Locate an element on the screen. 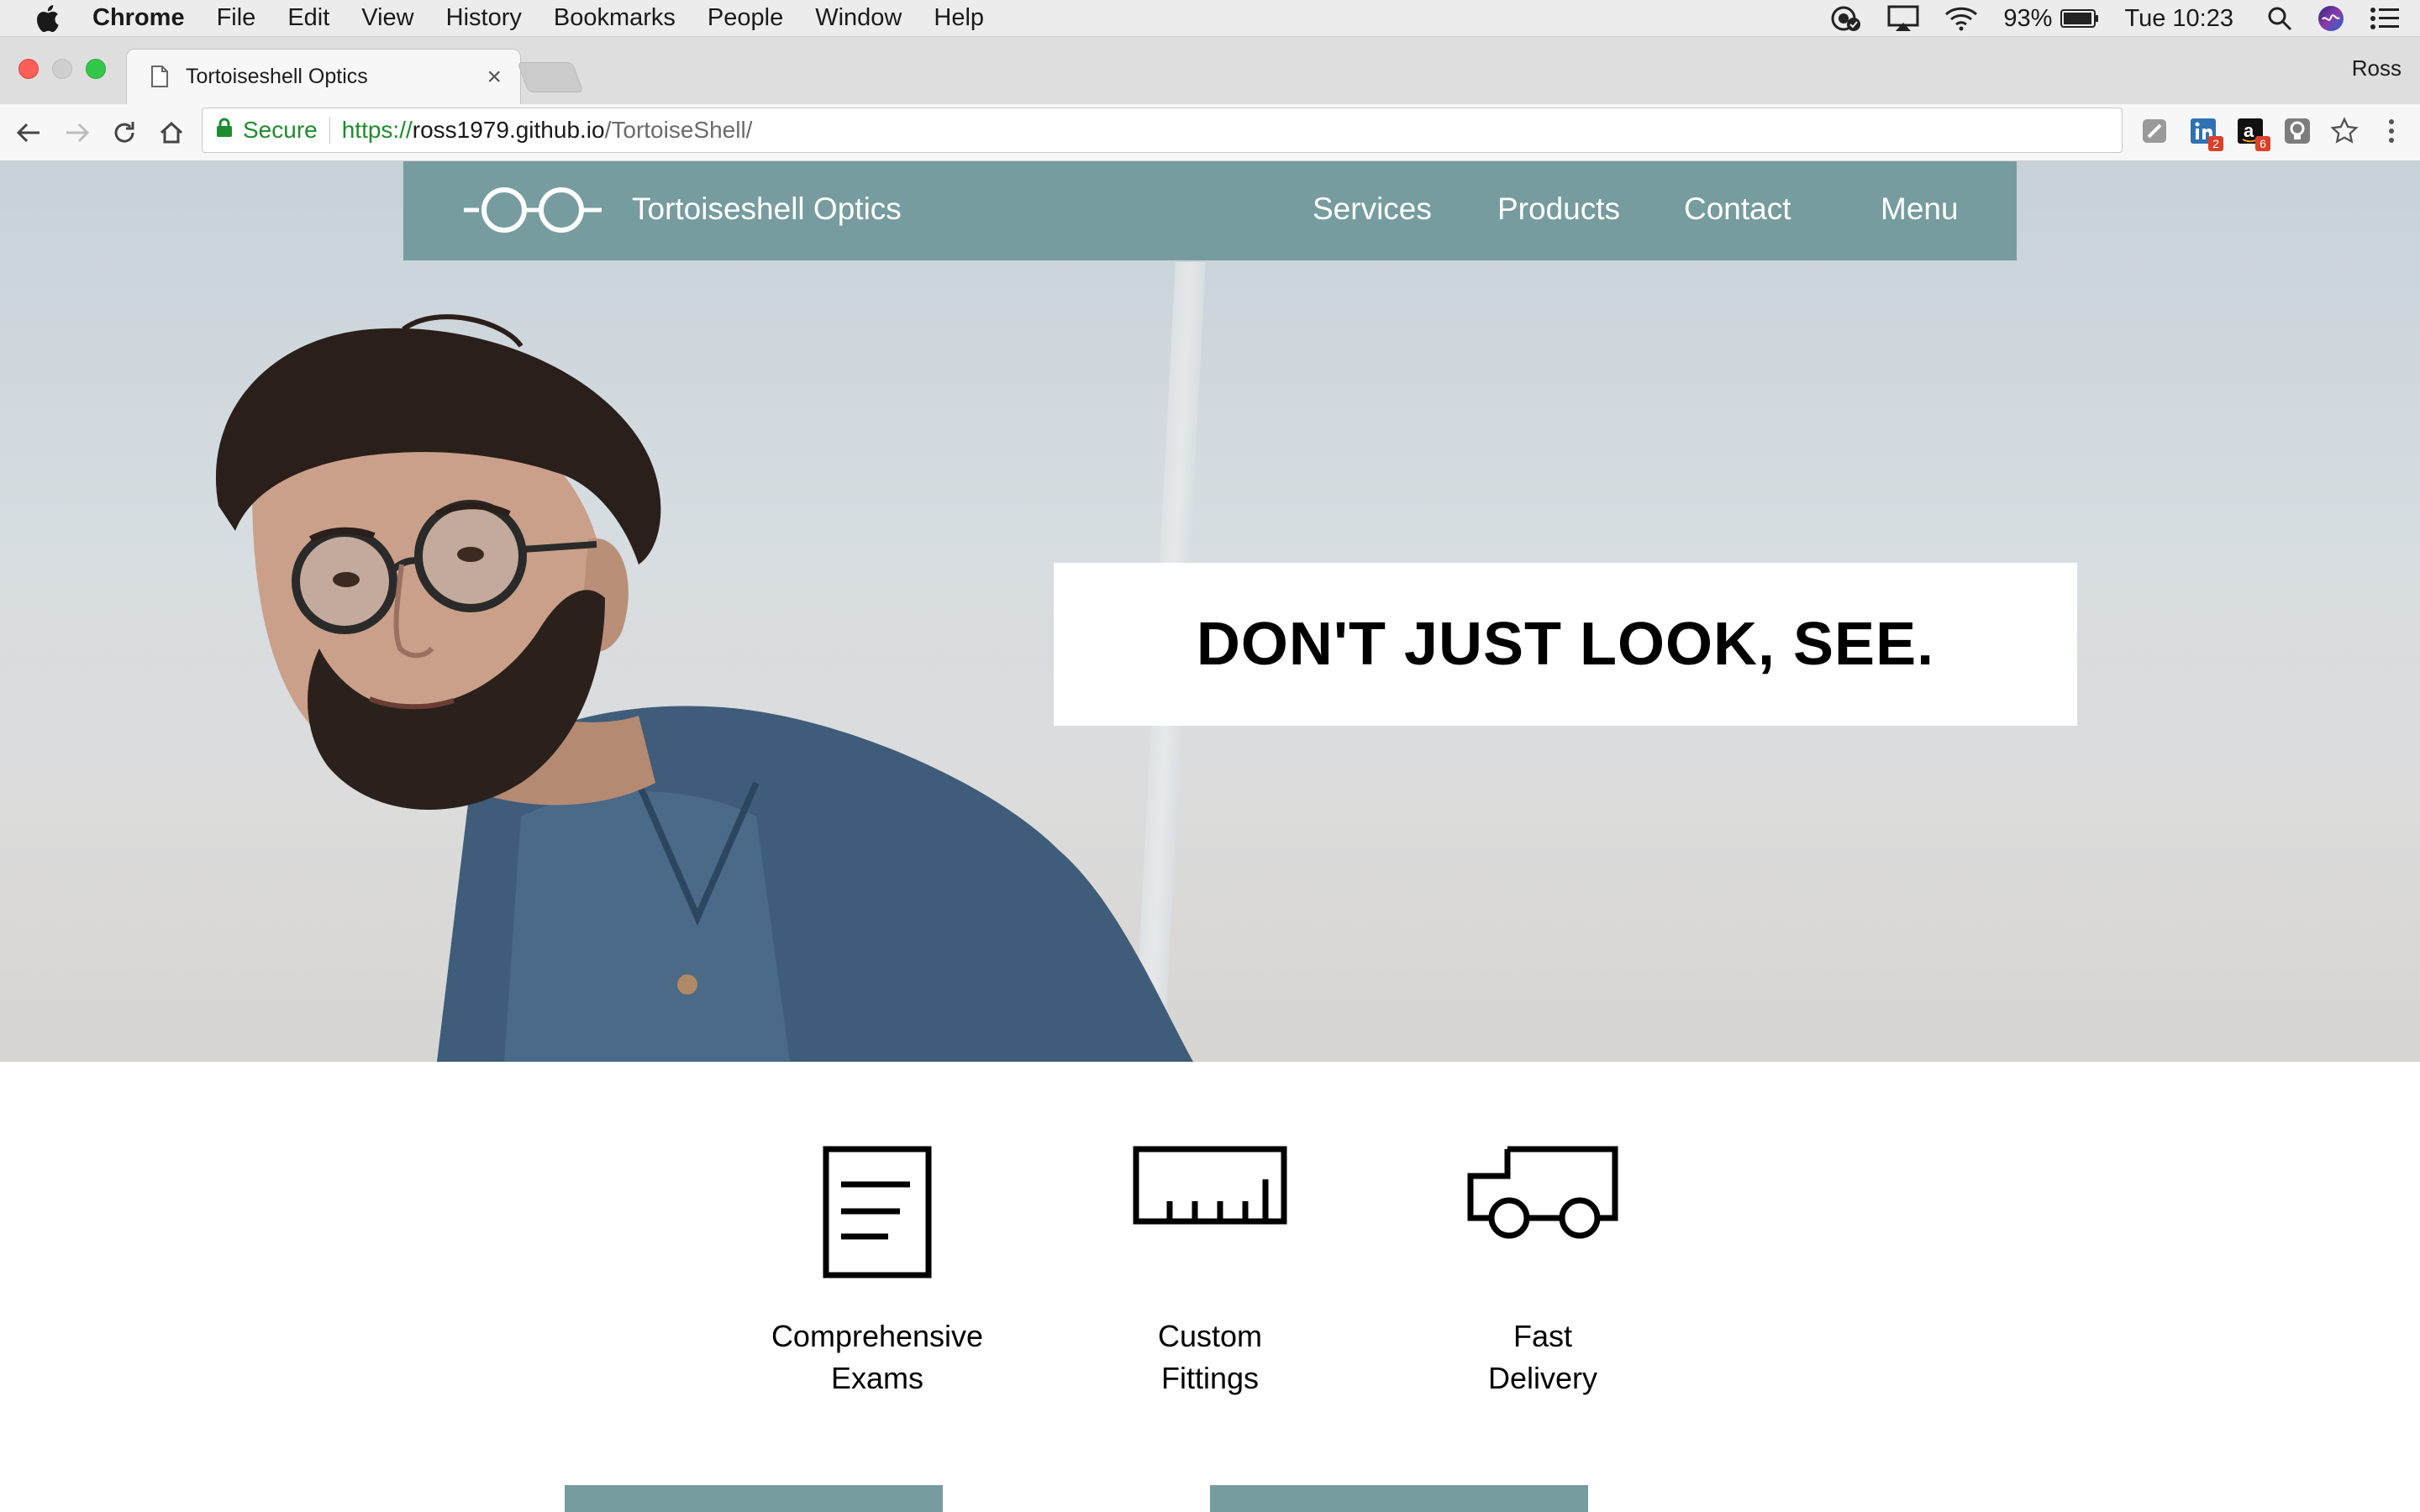 Image resolution: width=2420 pixels, height=1512 pixels. lock-icon is located at coordinates (225, 130).